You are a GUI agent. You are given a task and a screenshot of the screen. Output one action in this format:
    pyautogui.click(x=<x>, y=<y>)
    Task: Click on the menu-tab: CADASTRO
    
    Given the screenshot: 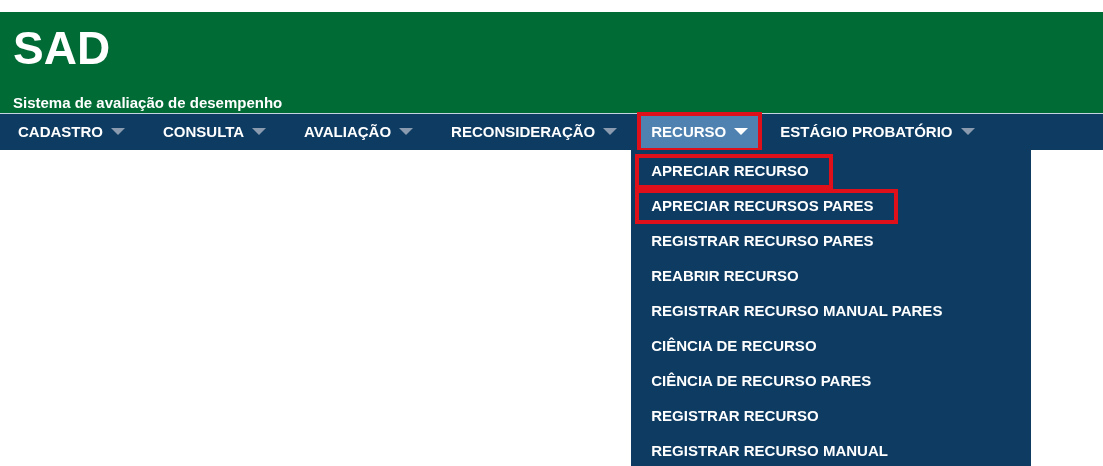 What is the action you would take?
    pyautogui.click(x=71, y=132)
    